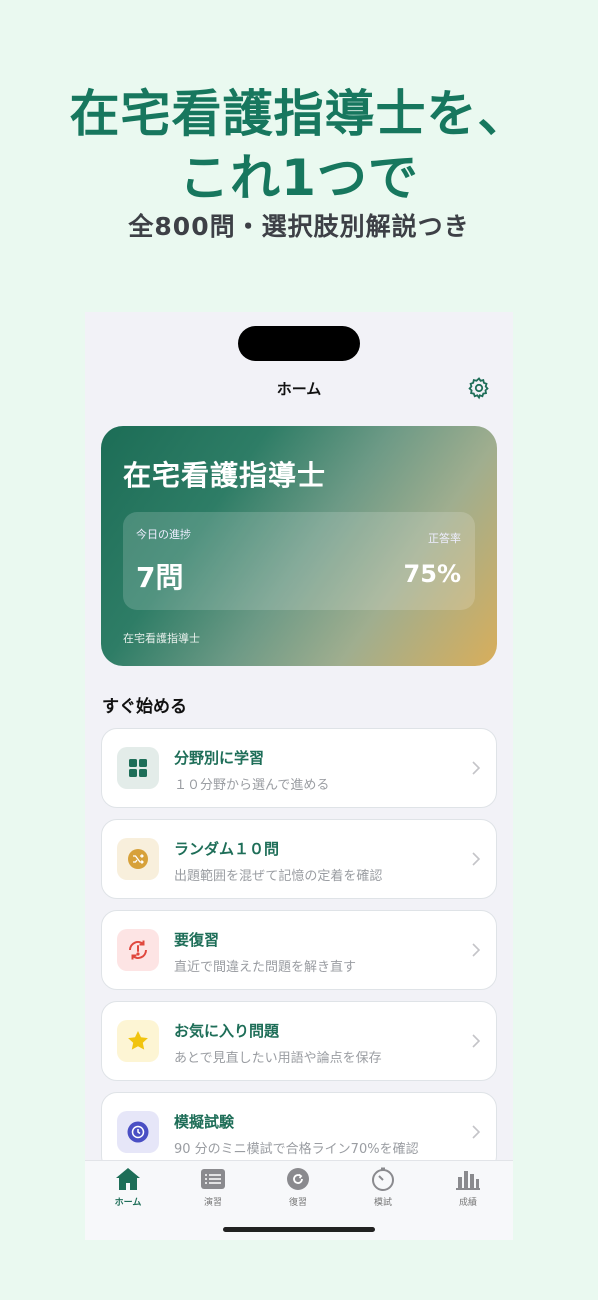  I want to click on shuffle-icon, so click(138, 859).